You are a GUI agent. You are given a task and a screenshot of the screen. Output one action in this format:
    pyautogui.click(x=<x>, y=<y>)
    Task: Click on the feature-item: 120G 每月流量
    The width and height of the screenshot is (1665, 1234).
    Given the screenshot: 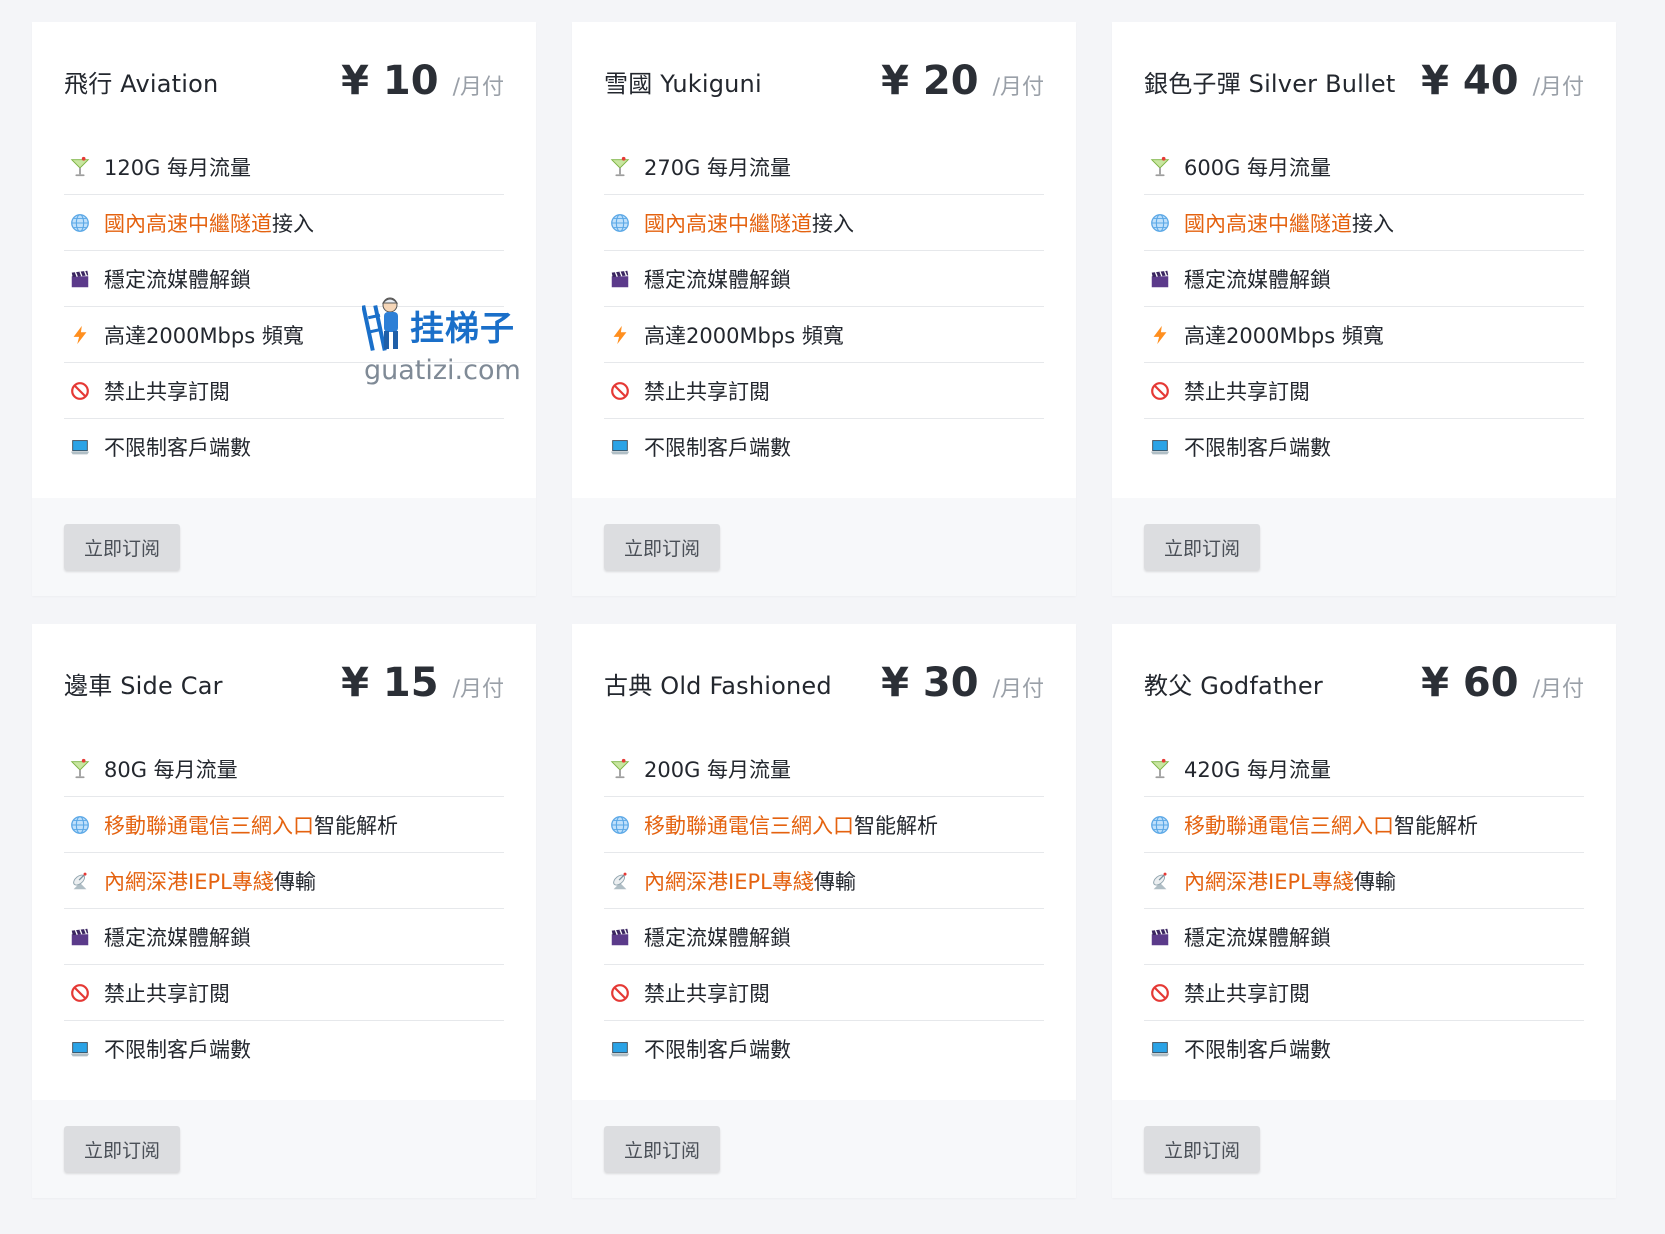 What is the action you would take?
    pyautogui.click(x=284, y=167)
    